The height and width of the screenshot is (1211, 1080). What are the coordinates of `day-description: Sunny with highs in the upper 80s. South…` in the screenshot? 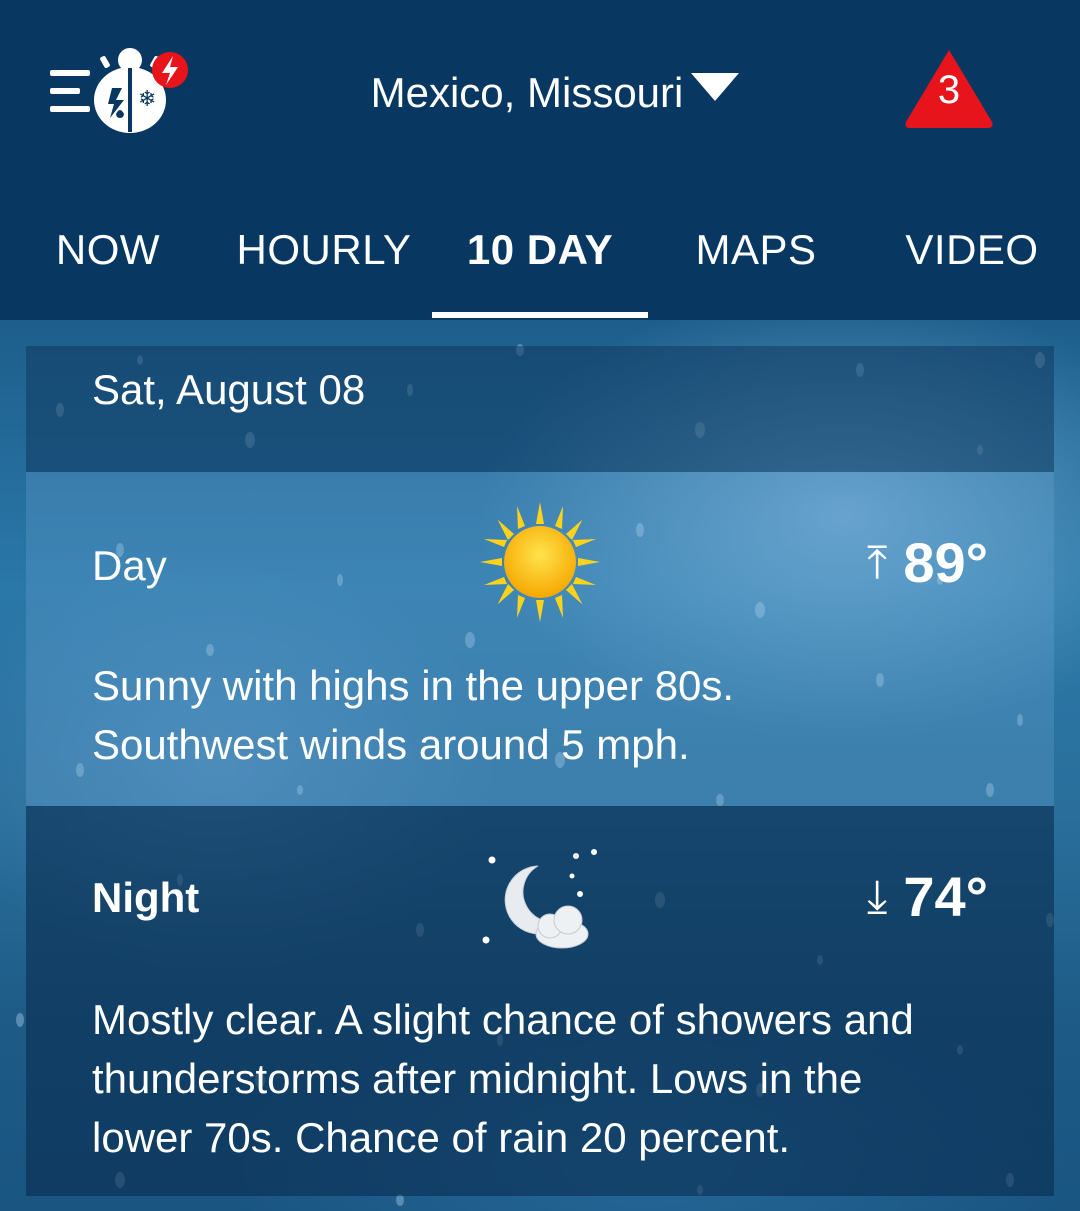 It's located at (557, 715).